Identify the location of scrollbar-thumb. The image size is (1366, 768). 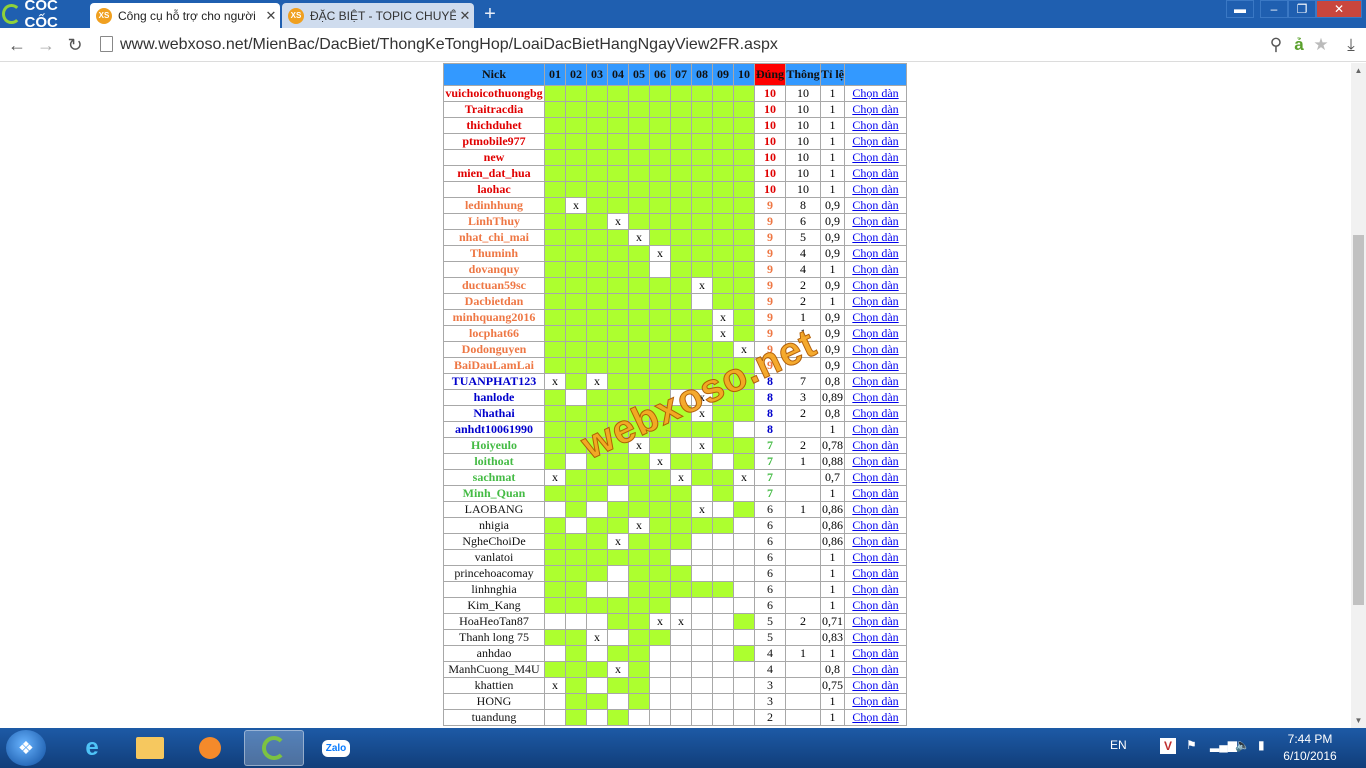
(1358, 420).